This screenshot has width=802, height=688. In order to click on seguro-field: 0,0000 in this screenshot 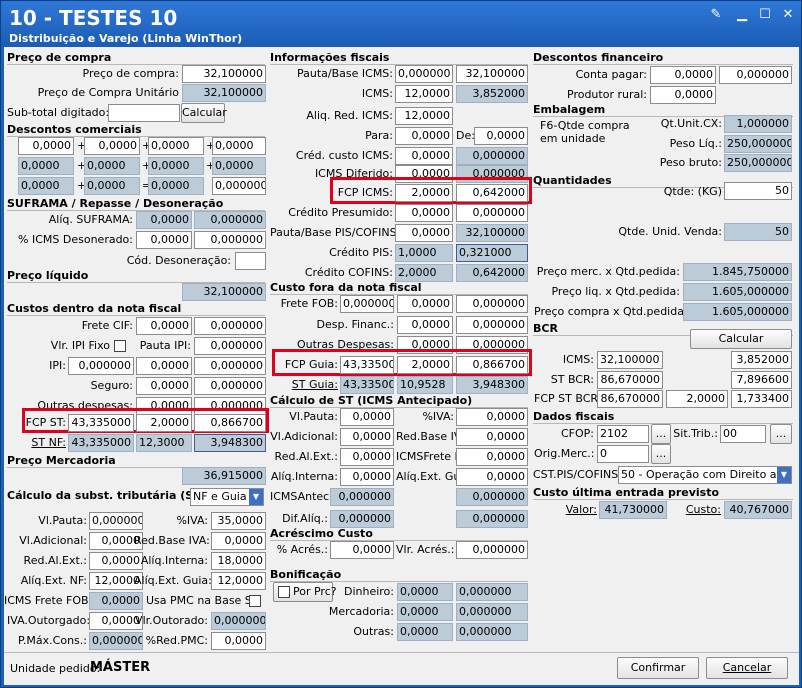, I will do `click(164, 386)`.